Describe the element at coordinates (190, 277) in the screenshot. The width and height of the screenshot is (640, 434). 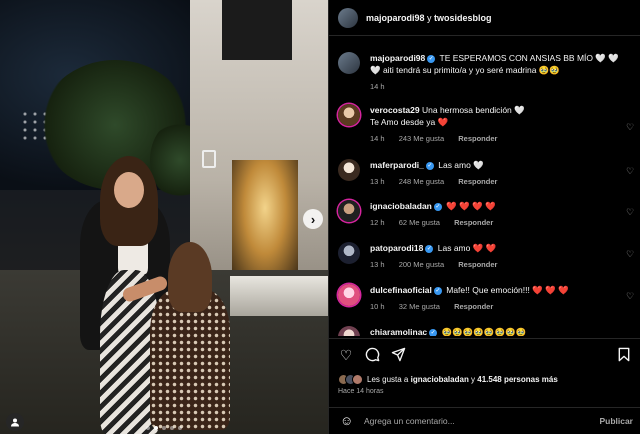
I see `photo-kneeling-woman-hair` at that location.